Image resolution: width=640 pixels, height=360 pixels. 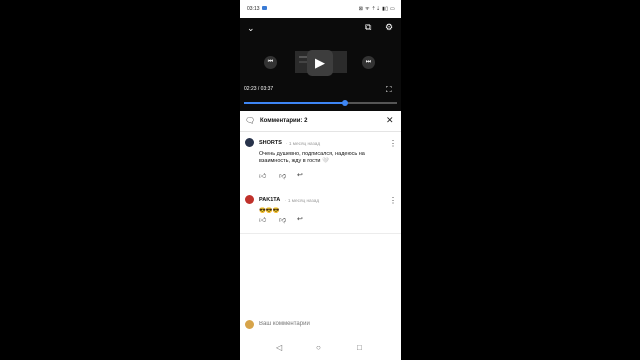 What do you see at coordinates (344, 103) in the screenshot?
I see `progress-scrubber` at bounding box center [344, 103].